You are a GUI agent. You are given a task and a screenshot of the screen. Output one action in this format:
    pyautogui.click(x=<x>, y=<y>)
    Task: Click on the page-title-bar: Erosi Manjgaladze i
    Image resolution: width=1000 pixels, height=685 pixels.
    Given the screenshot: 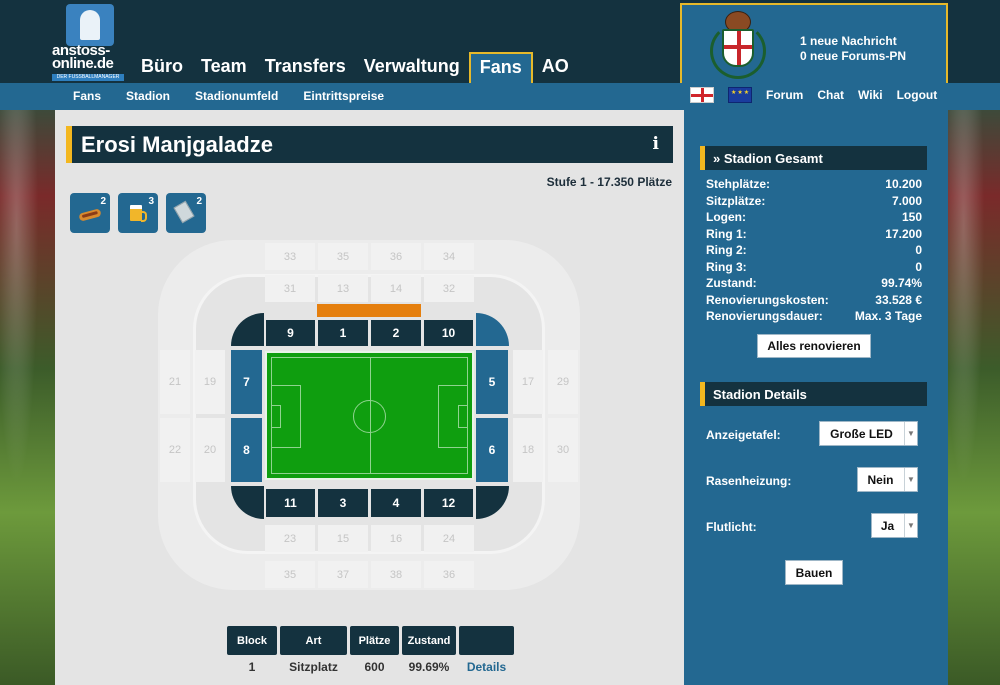 What is the action you would take?
    pyautogui.click(x=369, y=144)
    